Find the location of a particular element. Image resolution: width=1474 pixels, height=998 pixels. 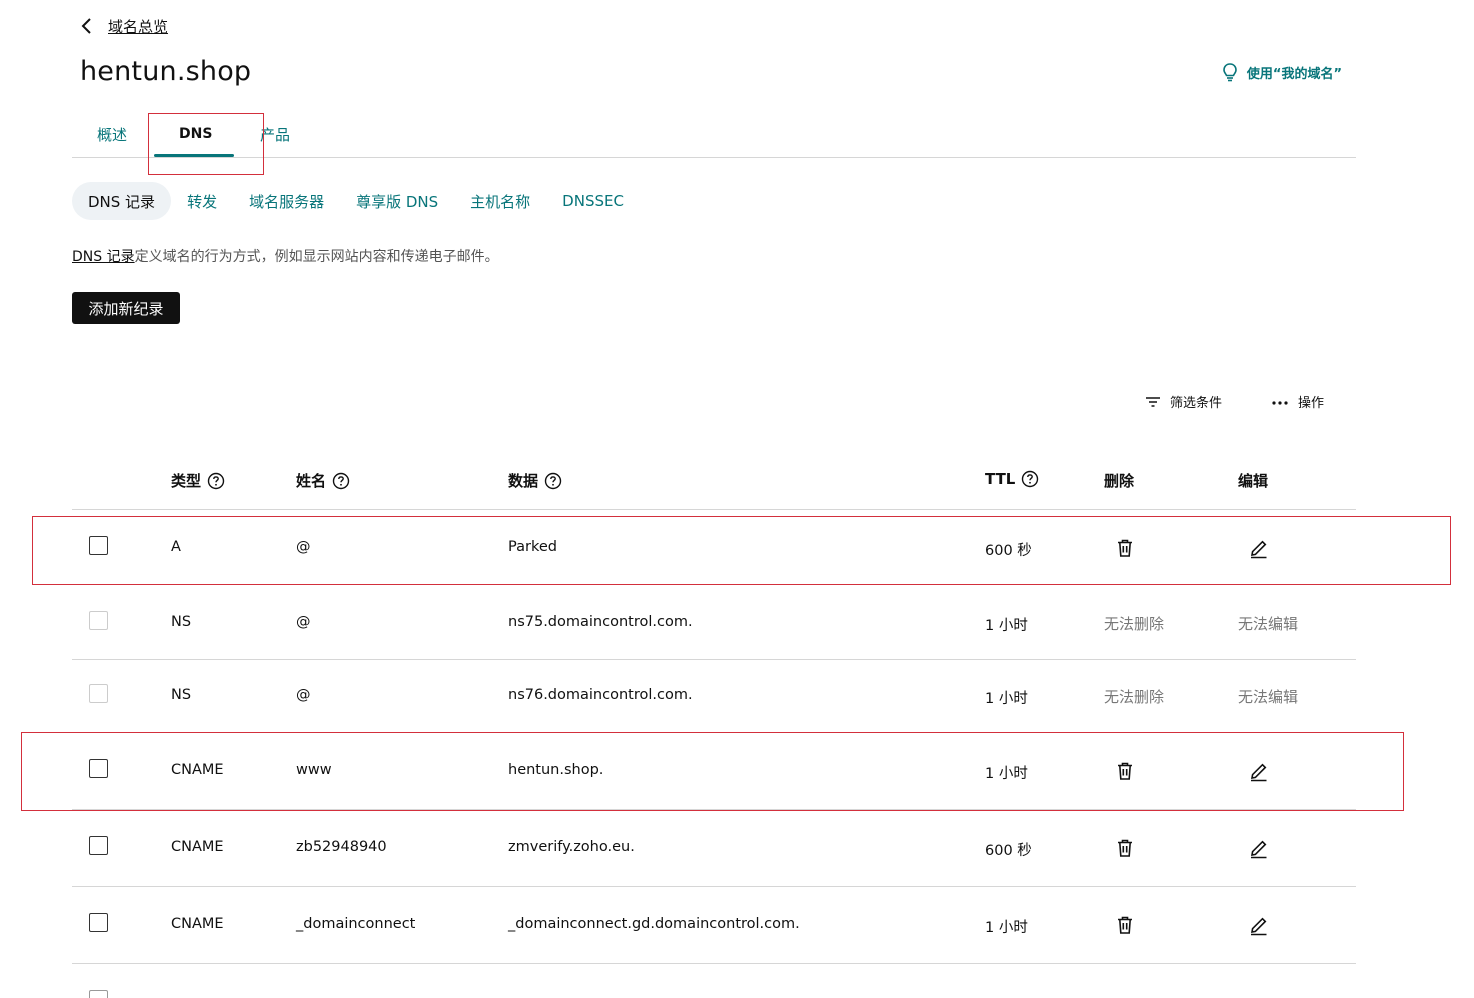

subnav-dns-records: DNS 记录 is located at coordinates (122, 201).